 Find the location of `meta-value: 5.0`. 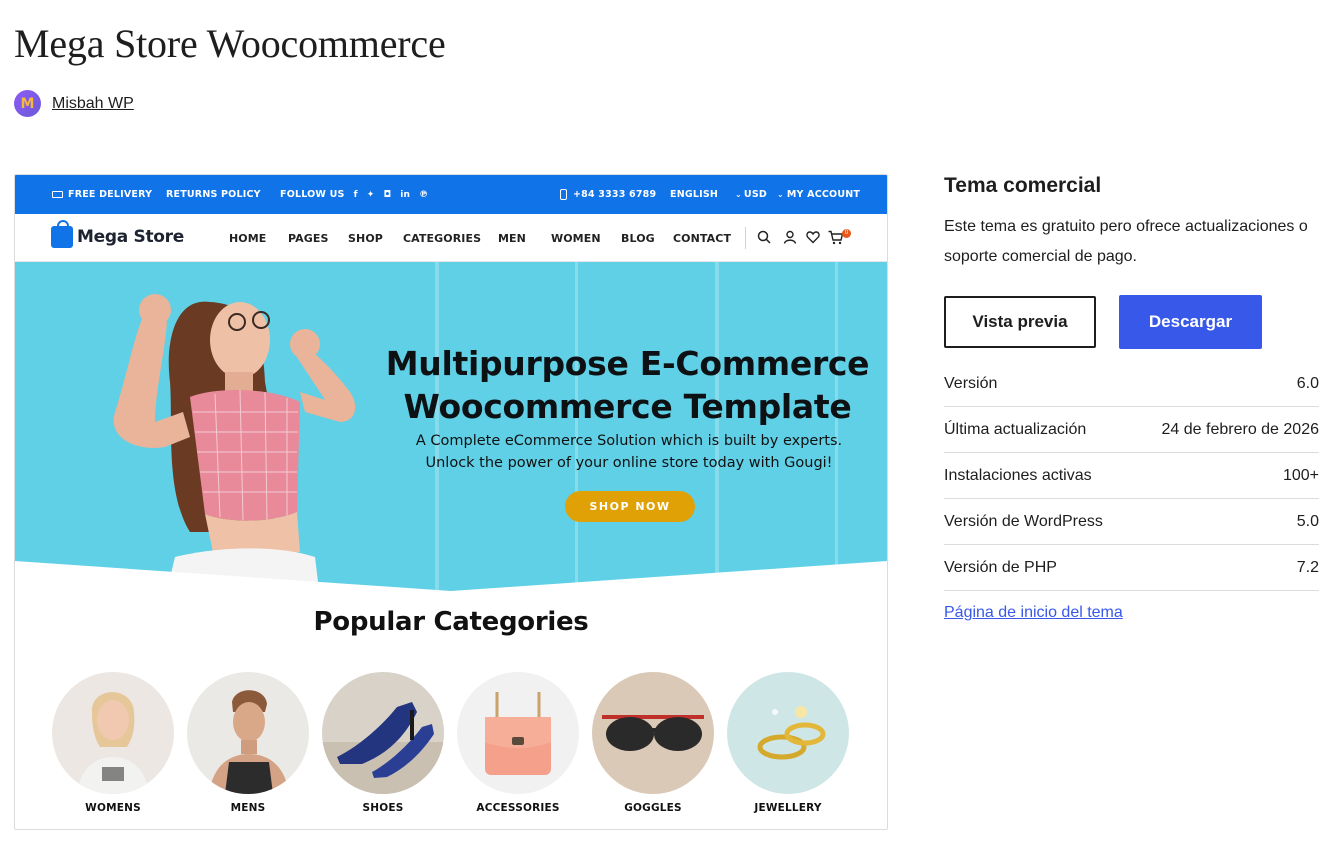

meta-value: 5.0 is located at coordinates (1307, 521).